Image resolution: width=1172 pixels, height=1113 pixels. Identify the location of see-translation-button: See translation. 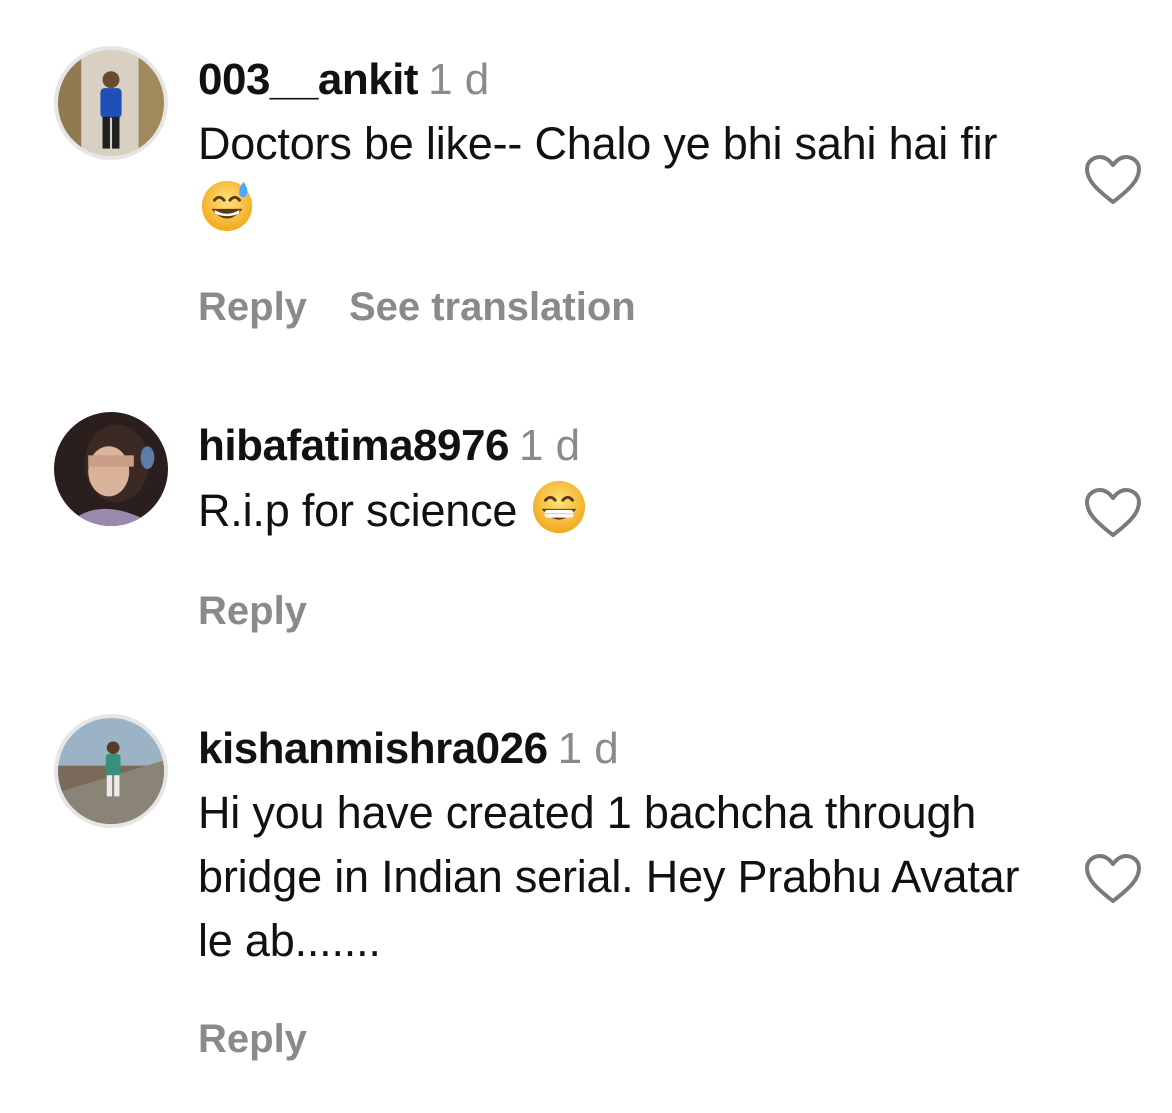
(492, 307).